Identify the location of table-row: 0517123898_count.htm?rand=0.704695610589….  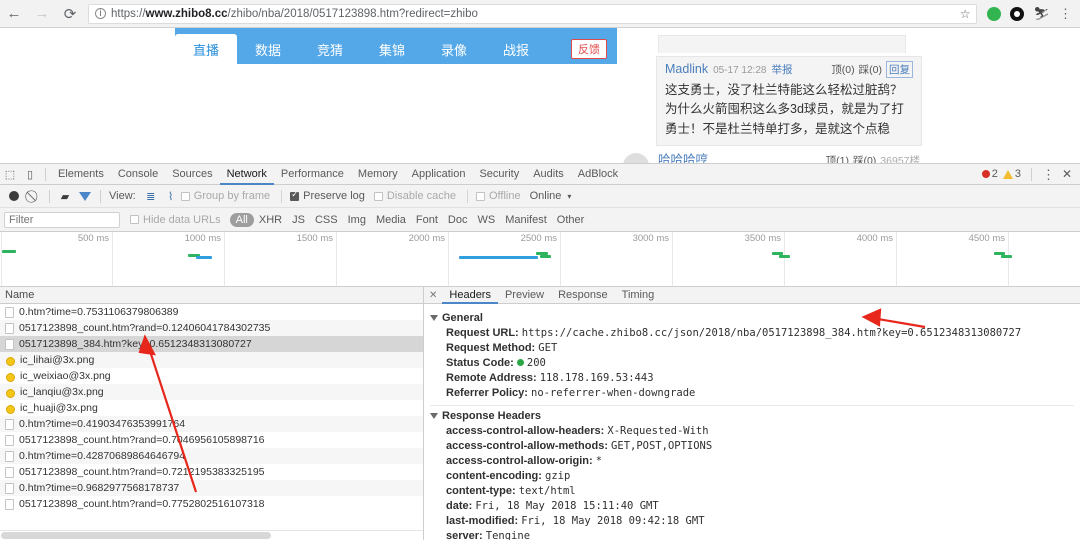
(211, 440).